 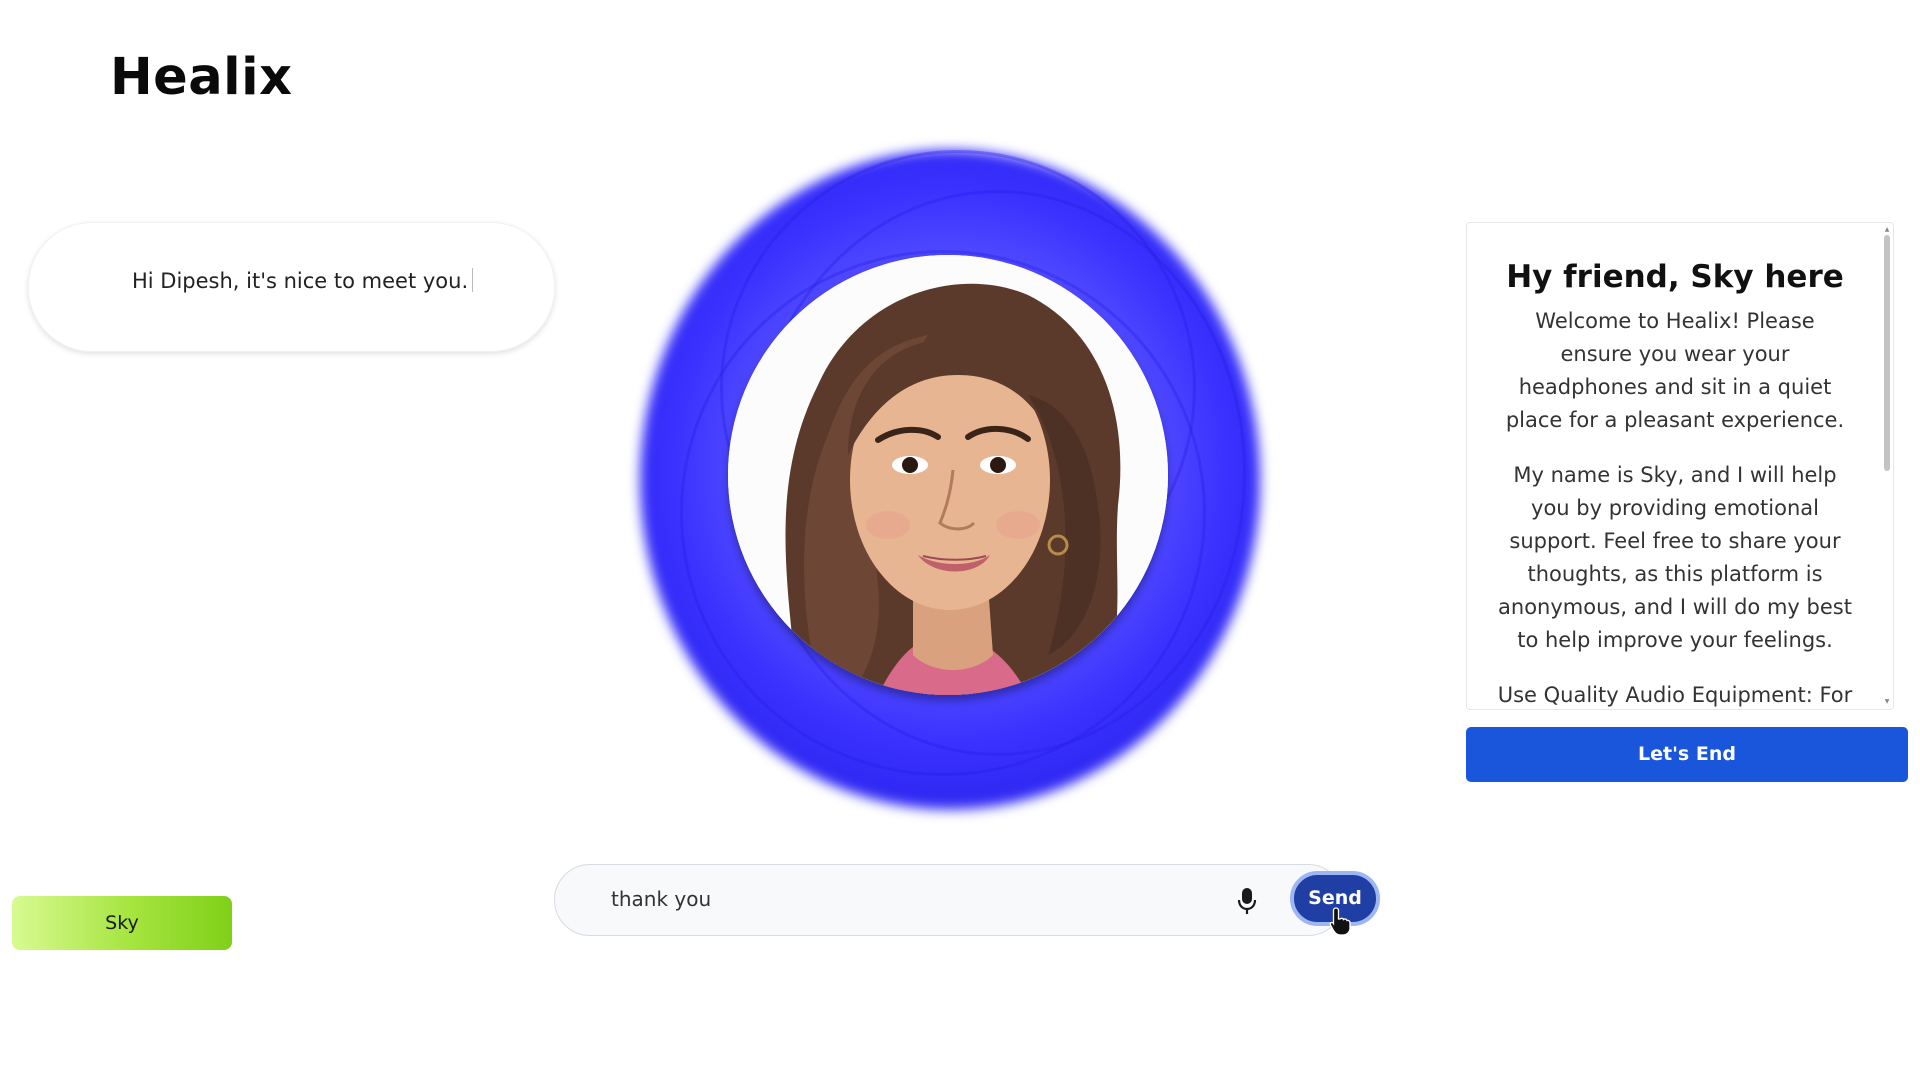 What do you see at coordinates (1887, 230) in the screenshot?
I see `scroll-up-icon: ▲` at bounding box center [1887, 230].